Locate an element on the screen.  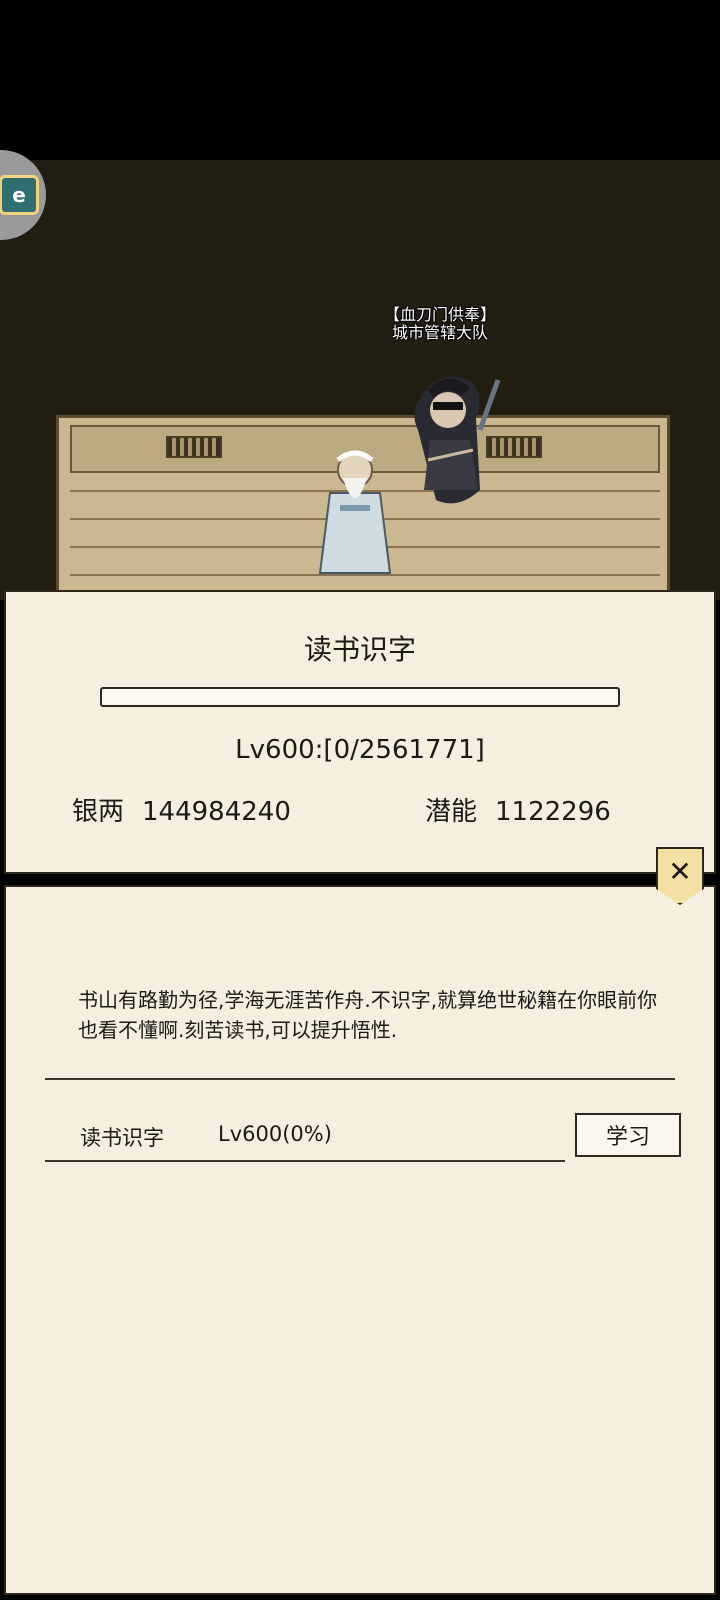
potential-label: 潜能 is located at coordinates (451, 812).